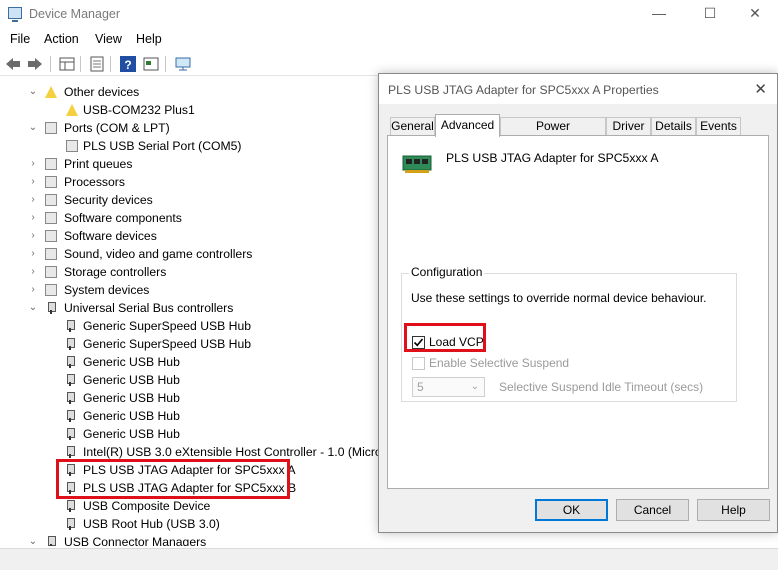 This screenshot has width=778, height=570. What do you see at coordinates (601, 387) in the screenshot?
I see `idle-timeout-label: Selective Suspend Idle Timeout (secs)` at bounding box center [601, 387].